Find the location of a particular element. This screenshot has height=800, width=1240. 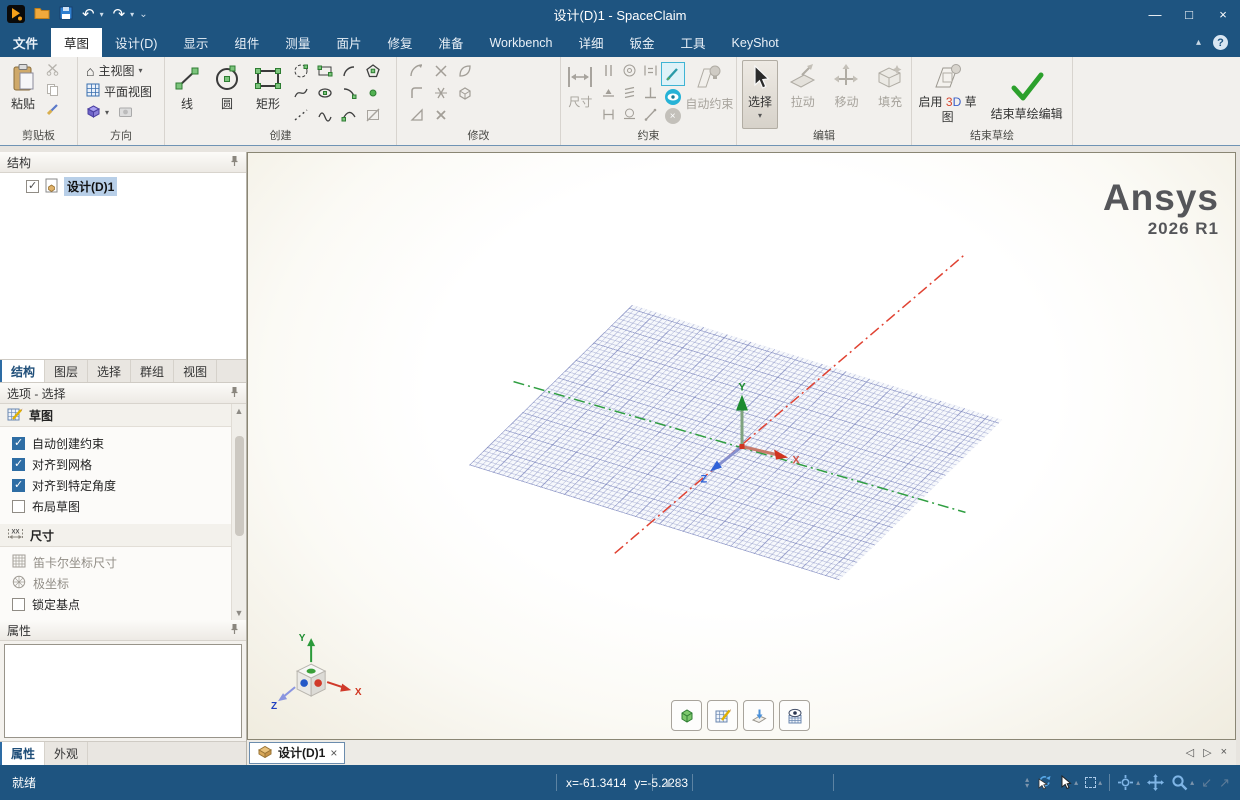

panel-tab-layers: 图层 is located at coordinates (67, 371).